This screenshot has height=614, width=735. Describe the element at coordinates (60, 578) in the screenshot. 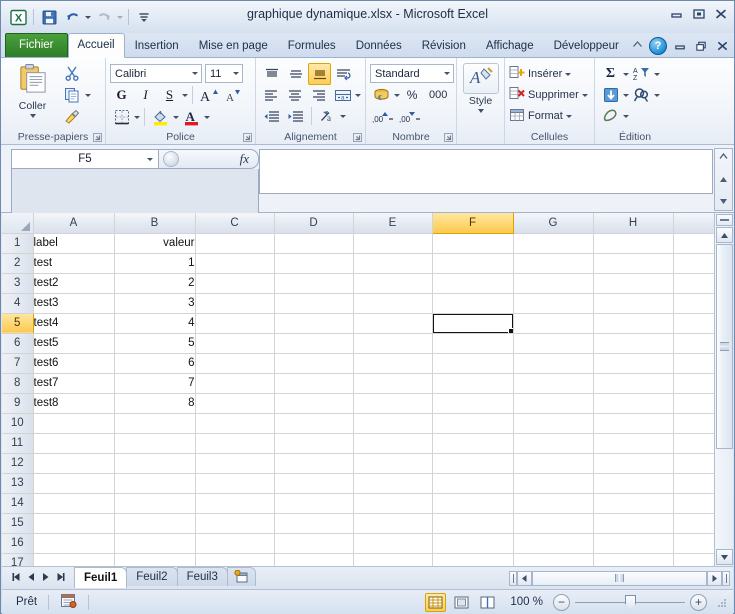

I see `last-sheet-button` at that location.